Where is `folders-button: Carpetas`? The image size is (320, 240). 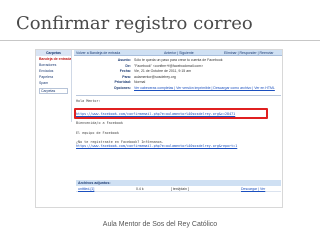
folders-button: Carpetas is located at coordinates (53, 91).